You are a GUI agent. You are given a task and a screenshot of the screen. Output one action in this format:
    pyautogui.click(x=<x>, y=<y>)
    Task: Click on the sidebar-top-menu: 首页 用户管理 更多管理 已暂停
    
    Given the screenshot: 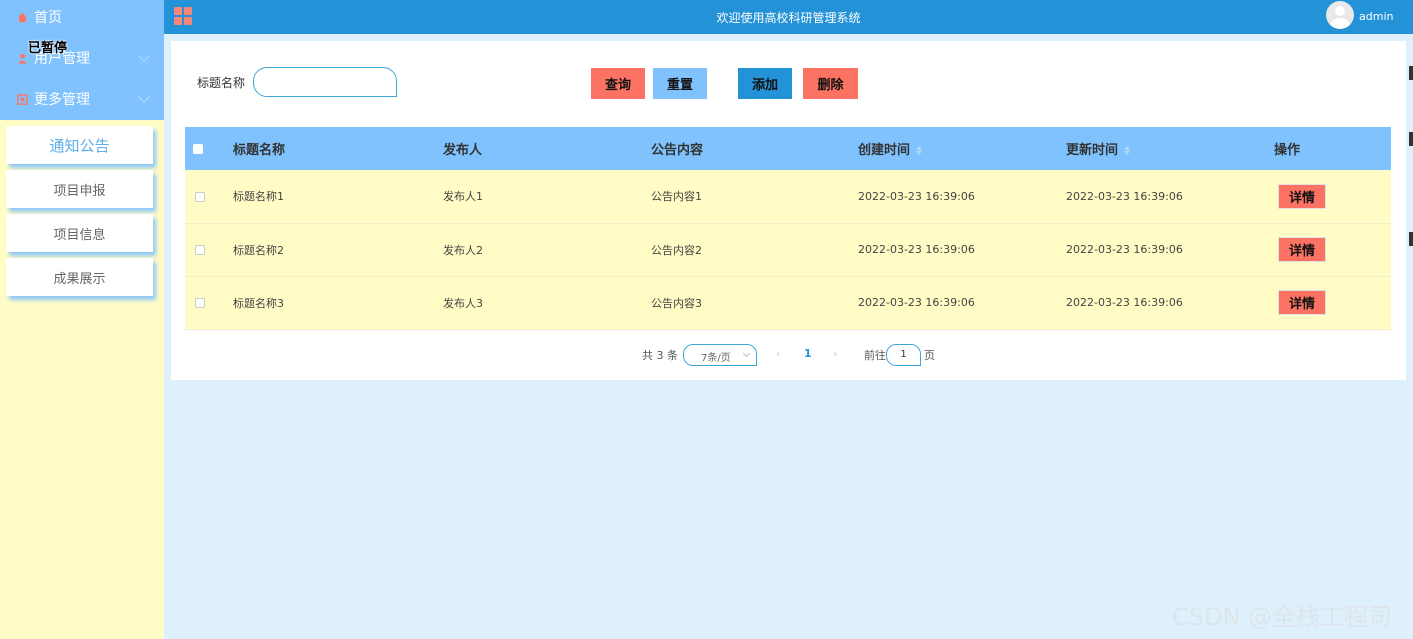 What is the action you would take?
    pyautogui.click(x=82, y=60)
    